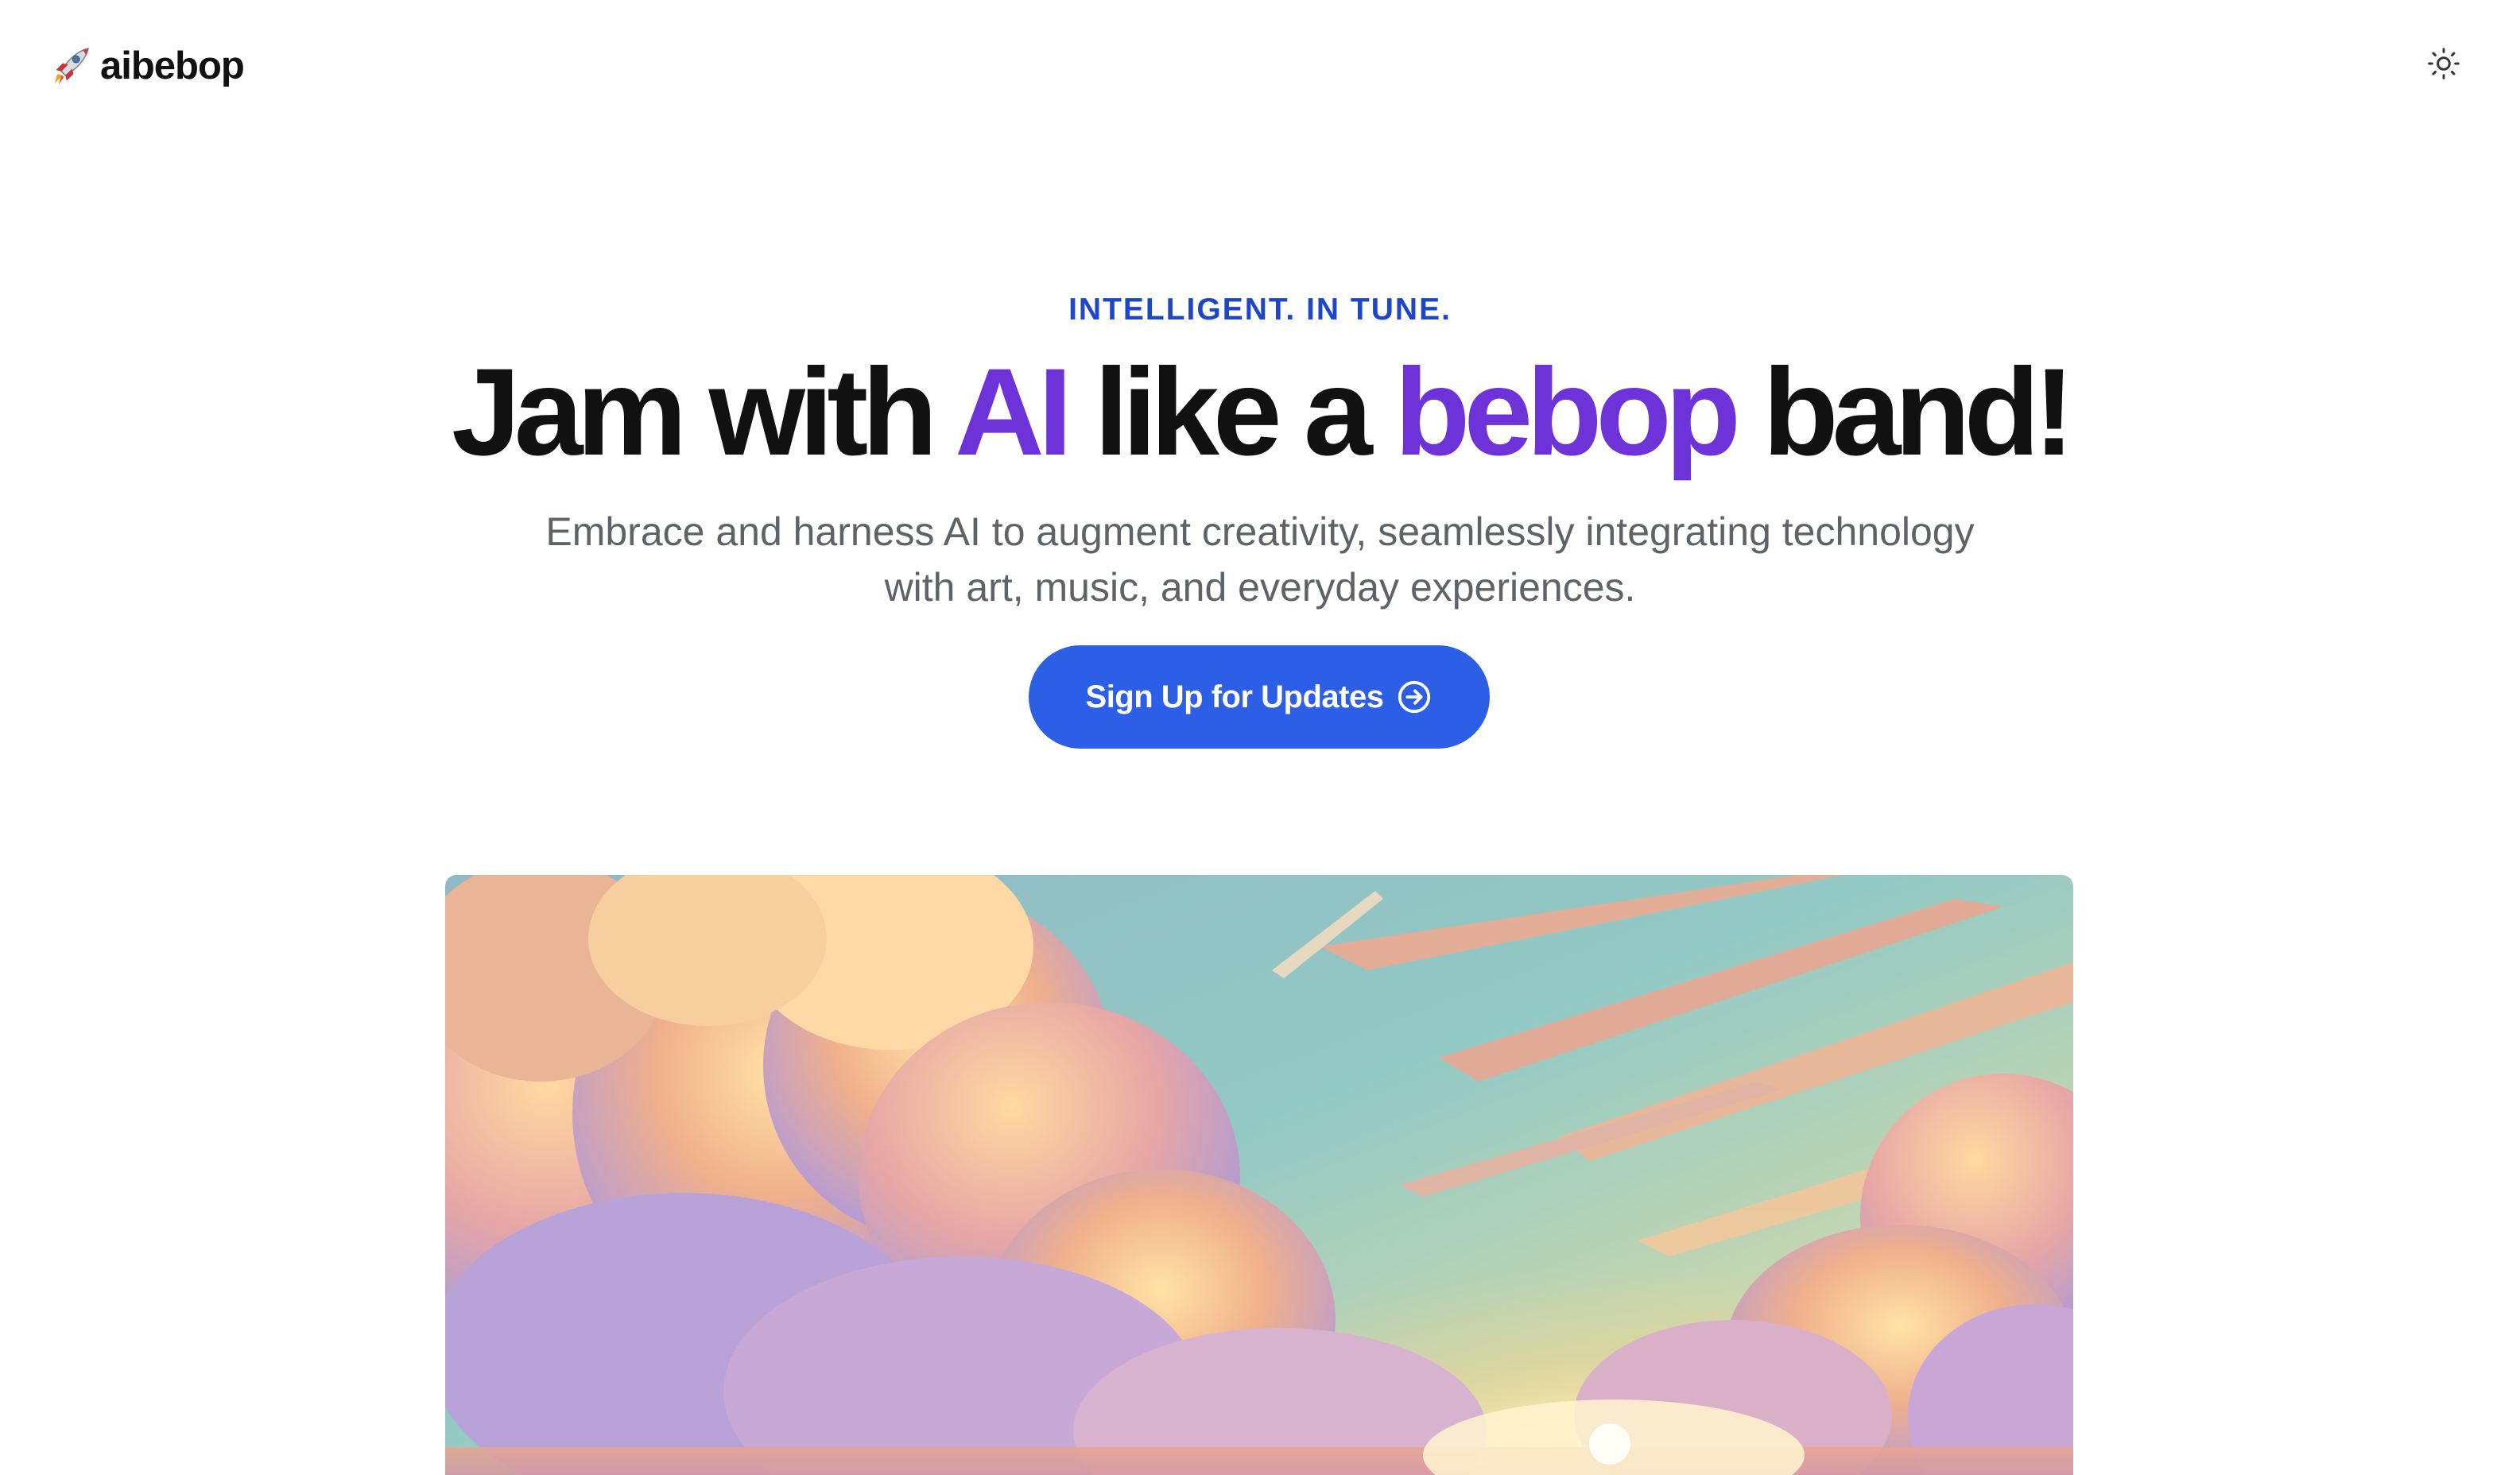 Image resolution: width=2520 pixels, height=1475 pixels. Describe the element at coordinates (1567, 412) in the screenshot. I see `headline-accent-bebop: bebop` at that location.